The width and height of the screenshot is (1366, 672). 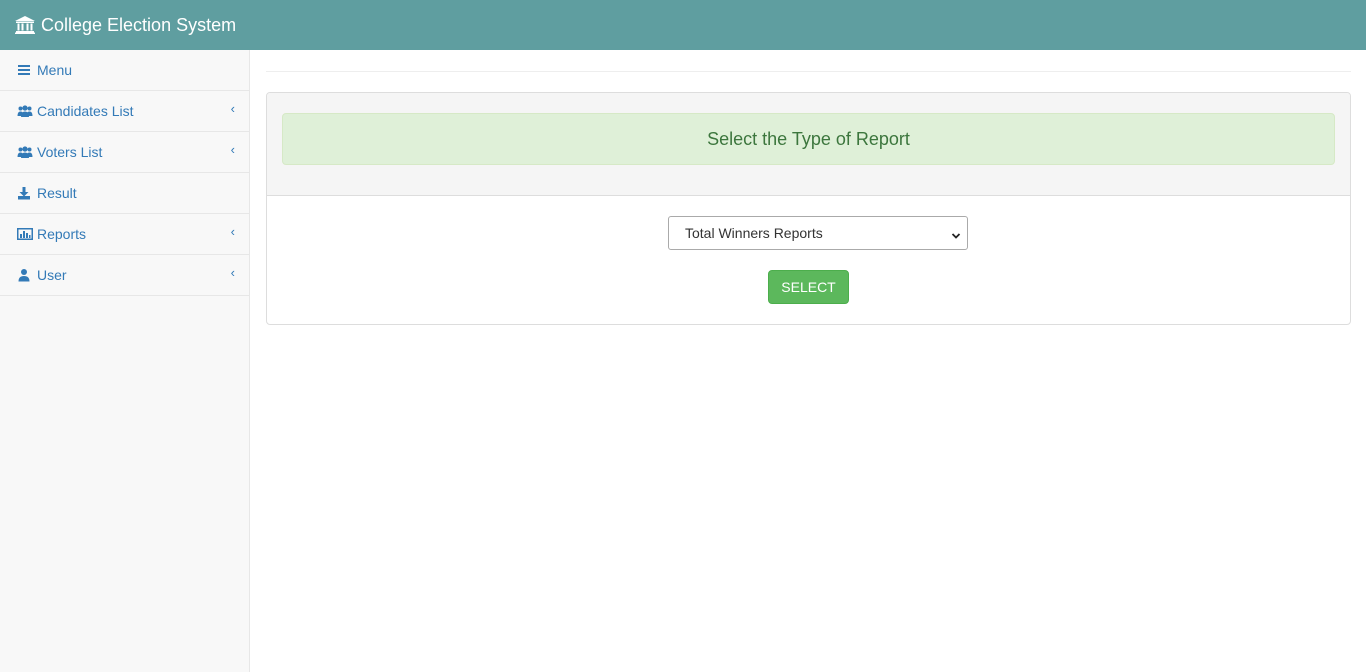 What do you see at coordinates (85, 111) in the screenshot?
I see `sidebar-item-label: Candidates List` at bounding box center [85, 111].